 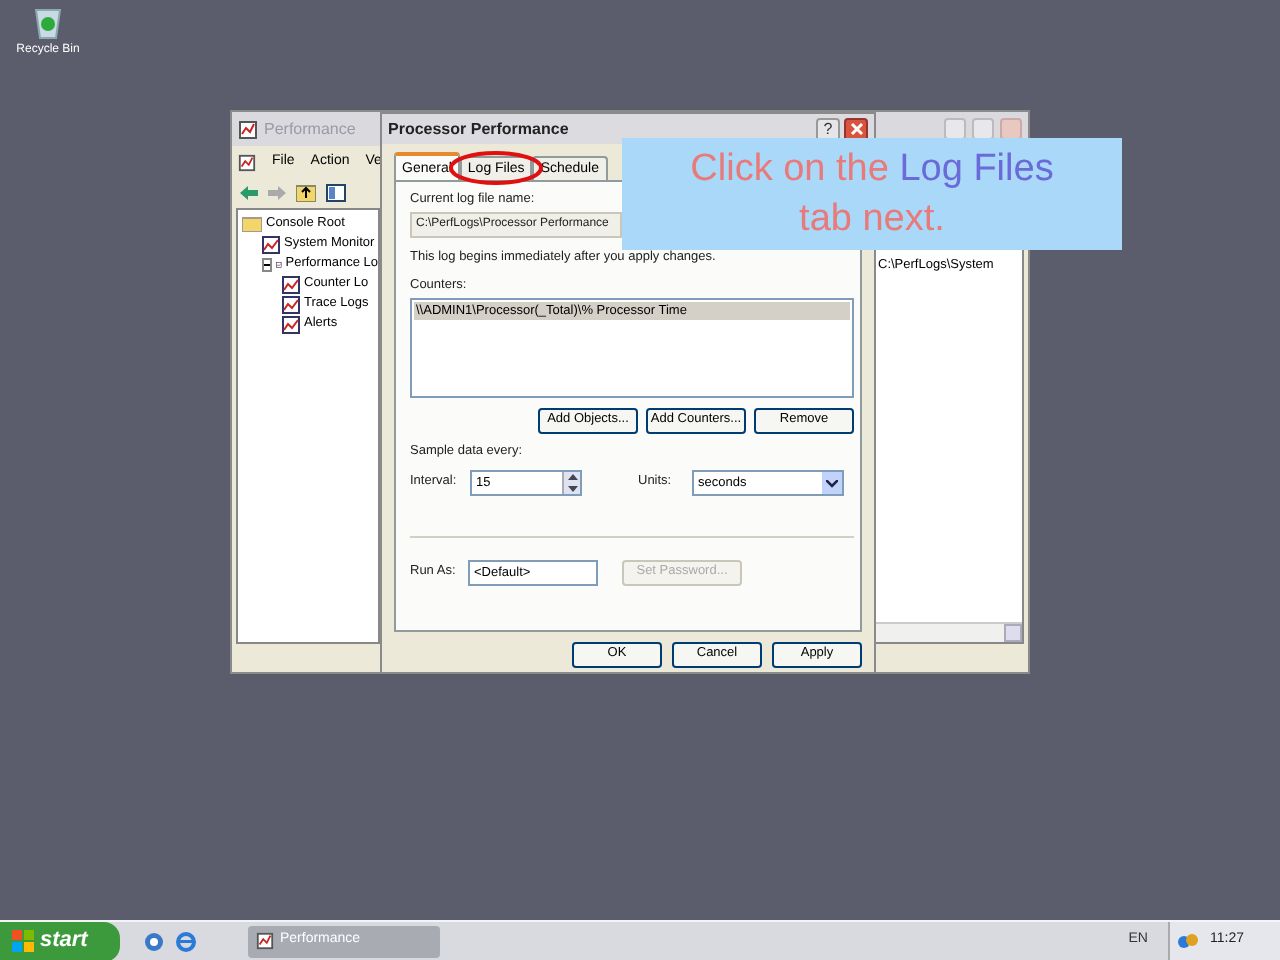 What do you see at coordinates (60, 940) in the screenshot?
I see `start-button: start` at bounding box center [60, 940].